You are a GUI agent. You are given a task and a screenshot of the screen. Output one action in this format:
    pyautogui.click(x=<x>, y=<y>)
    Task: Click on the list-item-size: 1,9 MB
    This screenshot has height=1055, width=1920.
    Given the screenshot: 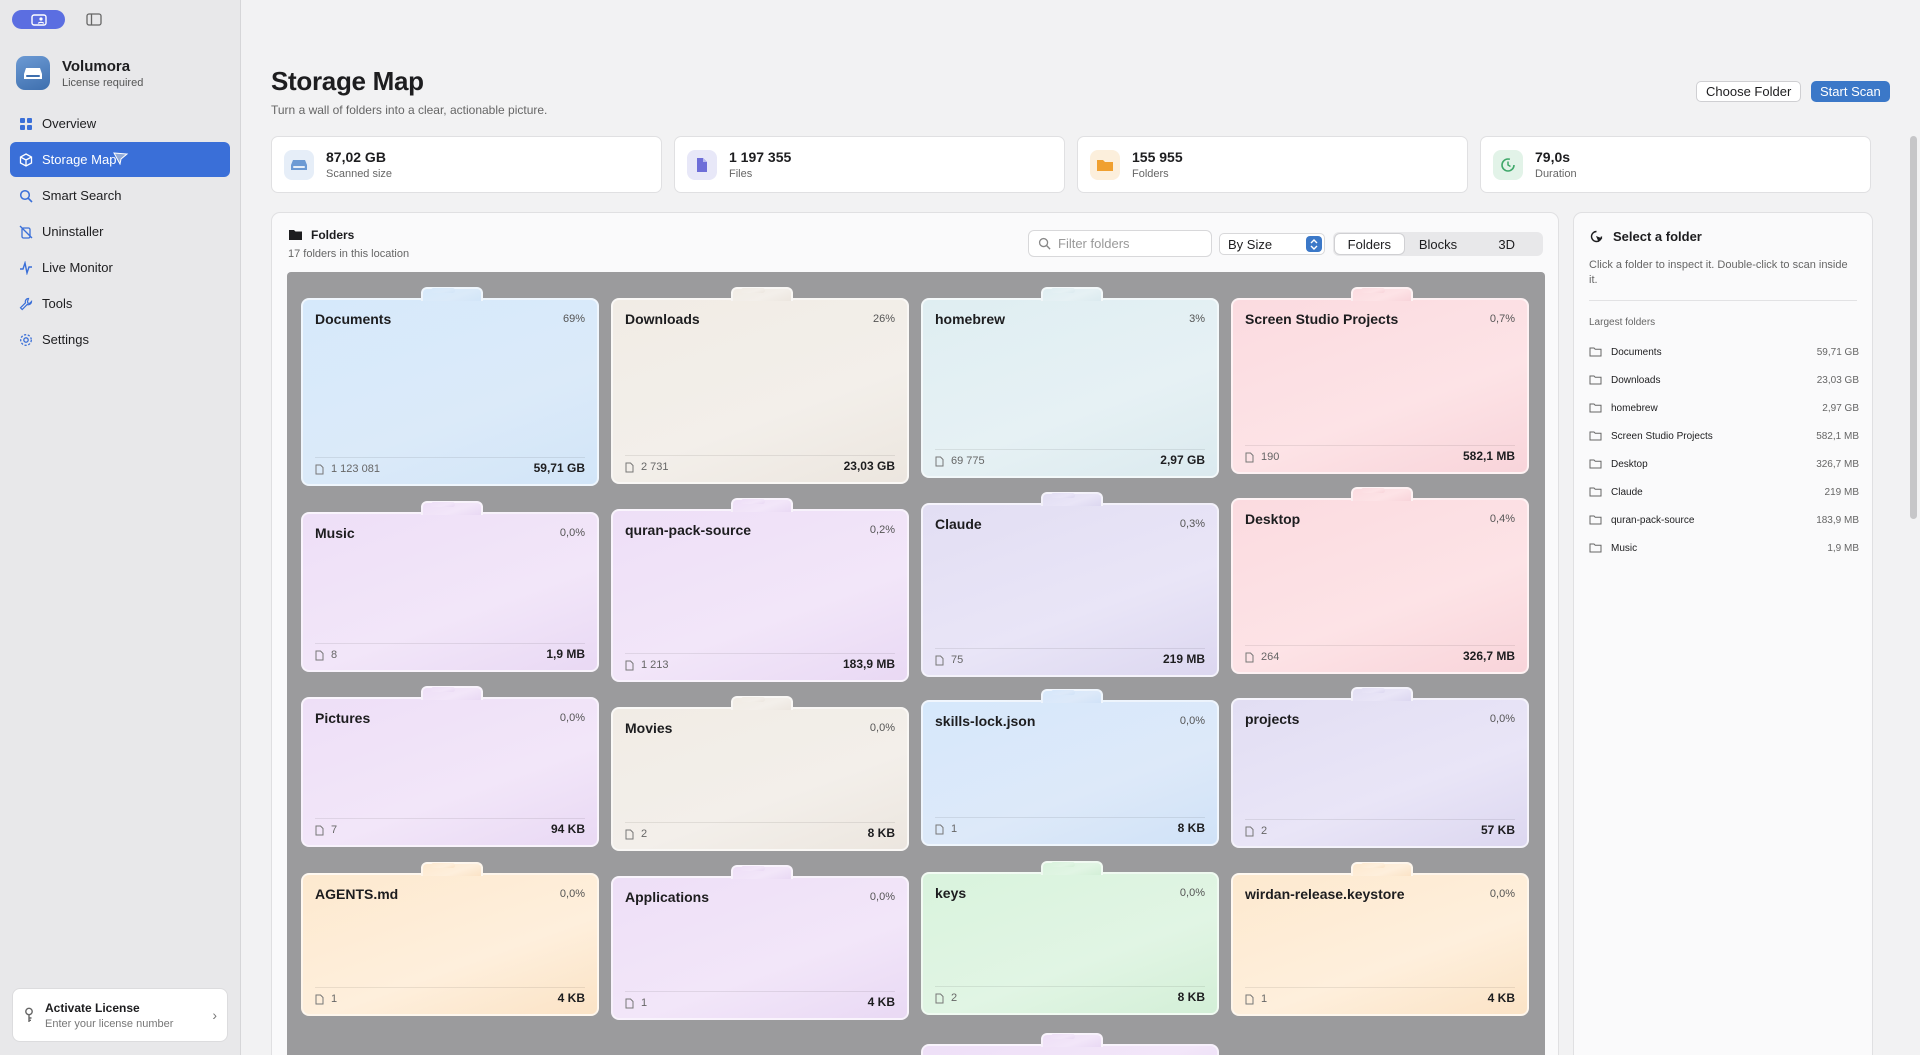 What is the action you would take?
    pyautogui.click(x=1843, y=548)
    